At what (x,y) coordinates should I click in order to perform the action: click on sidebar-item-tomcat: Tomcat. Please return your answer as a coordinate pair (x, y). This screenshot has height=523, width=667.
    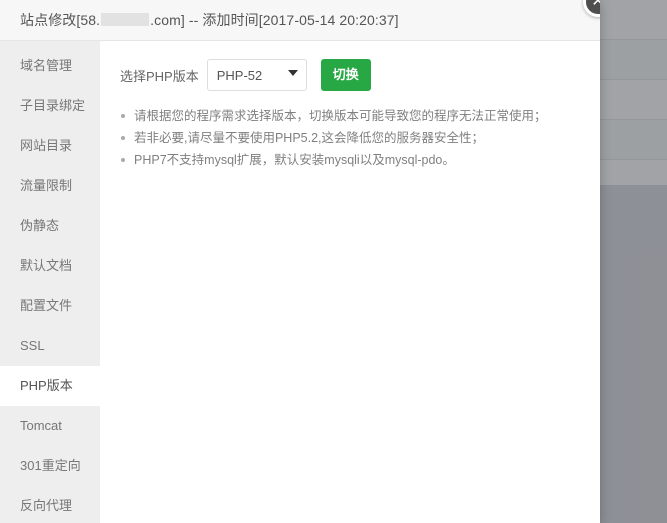
    Looking at the image, I should click on (50, 426).